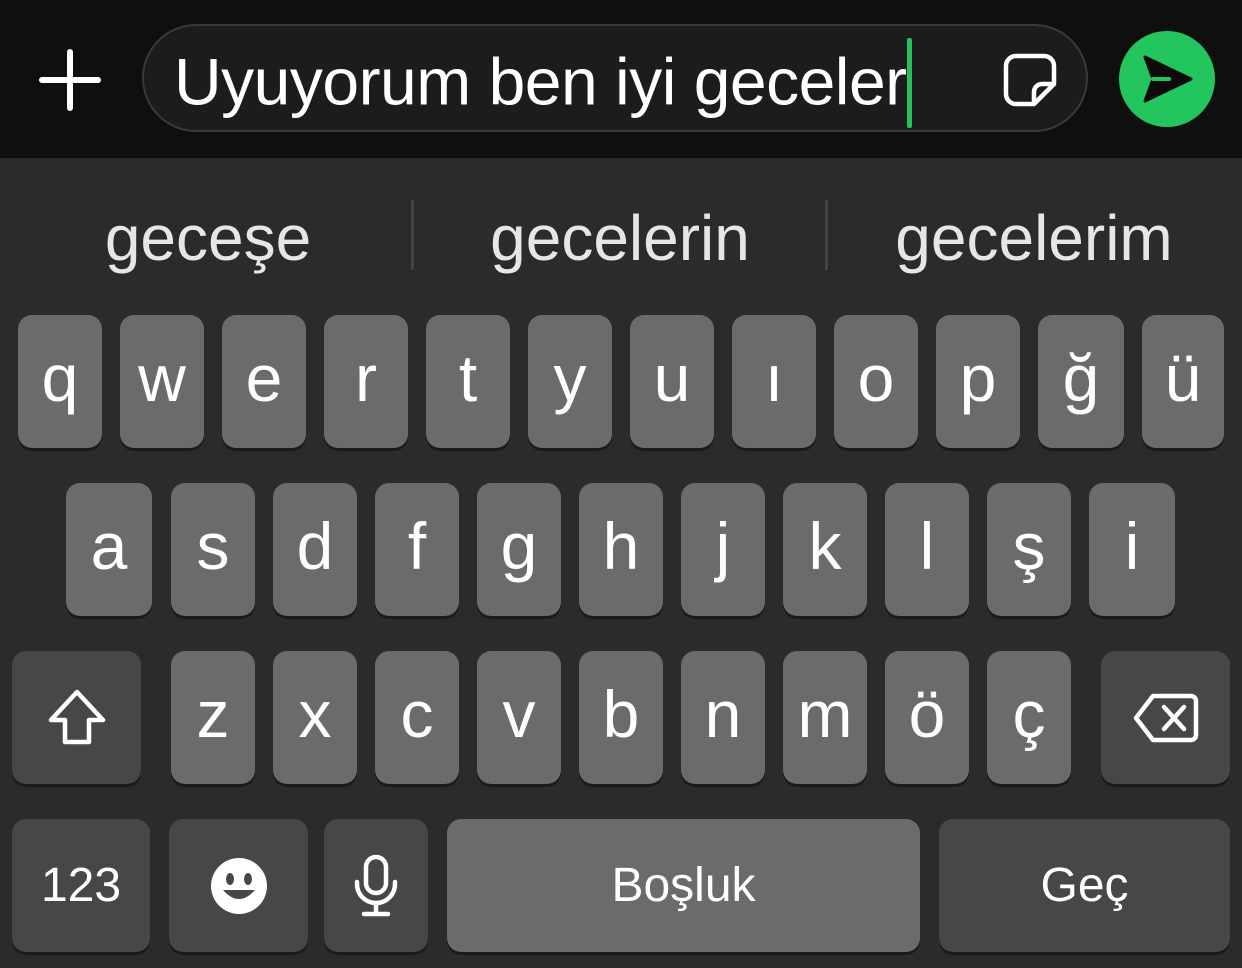 The image size is (1242, 968). What do you see at coordinates (208, 238) in the screenshot?
I see `suggestion-1: geceşe` at bounding box center [208, 238].